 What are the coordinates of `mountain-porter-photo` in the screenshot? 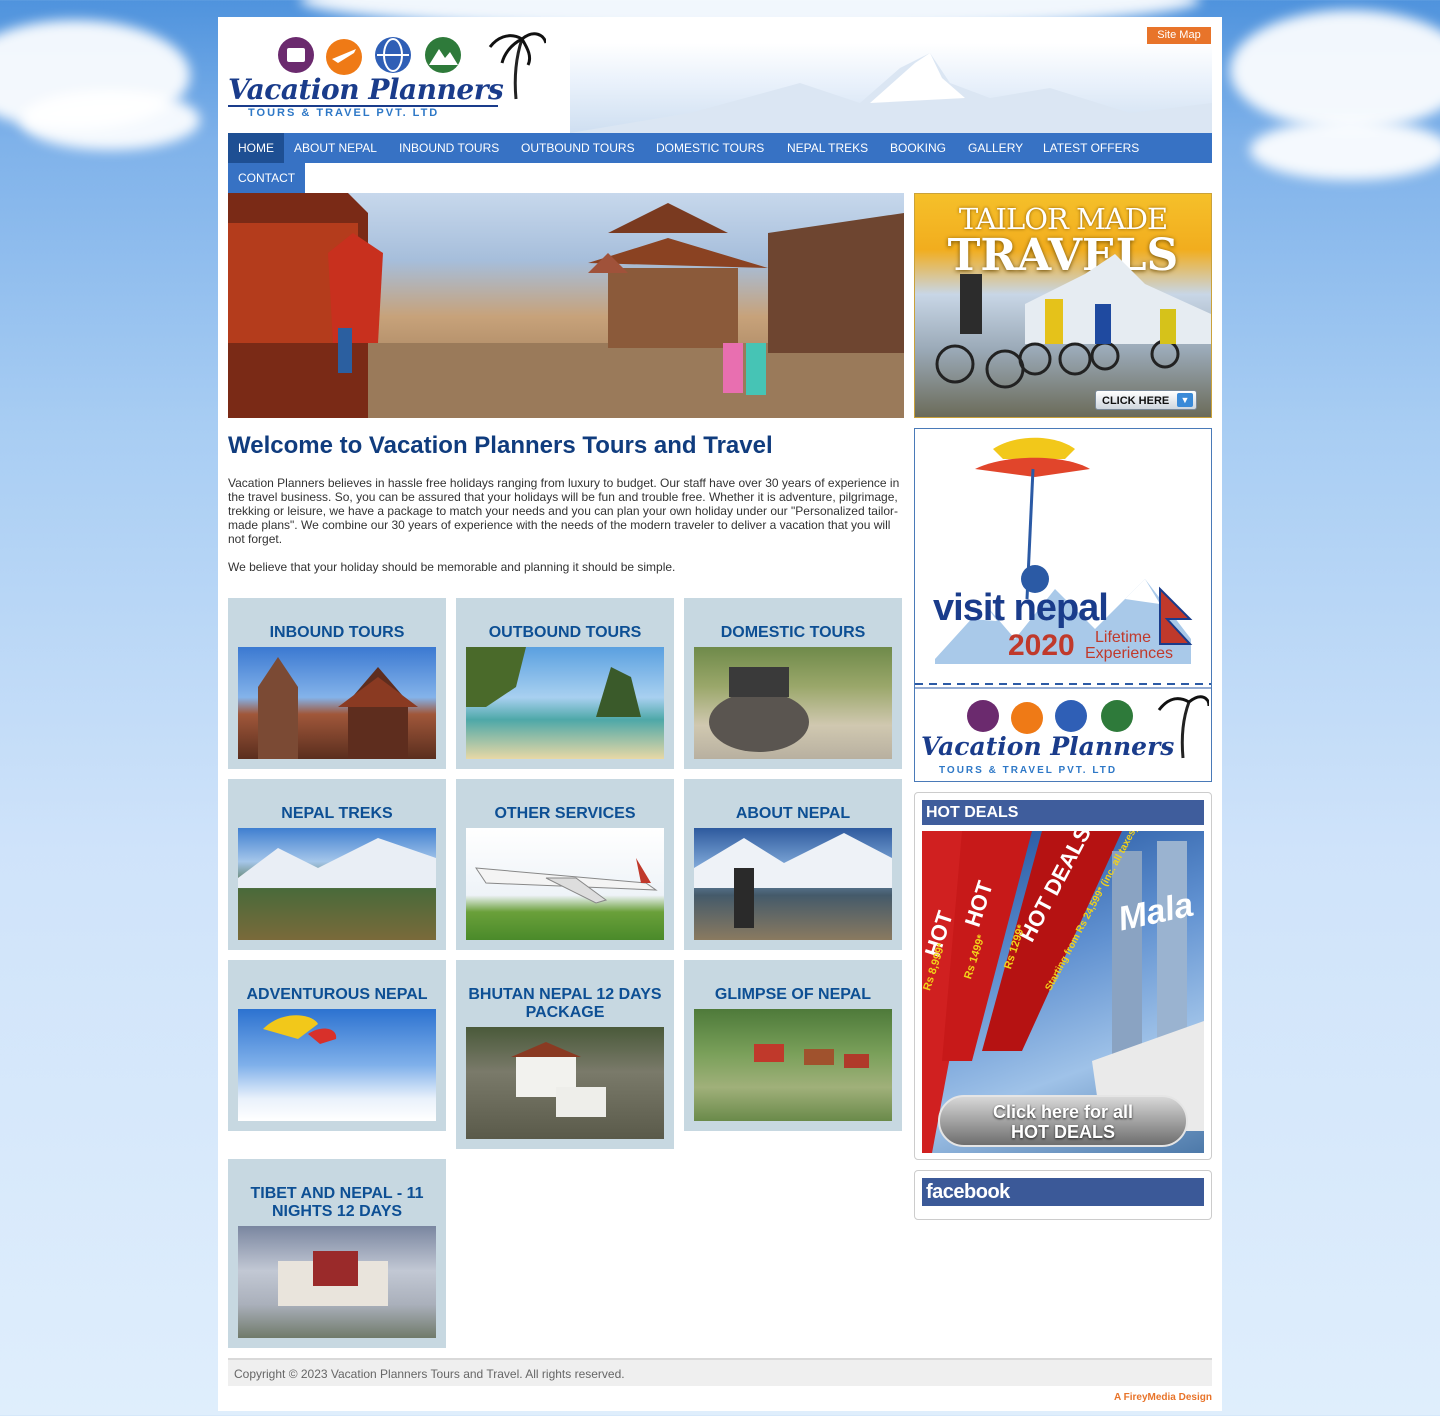 It's located at (793, 880).